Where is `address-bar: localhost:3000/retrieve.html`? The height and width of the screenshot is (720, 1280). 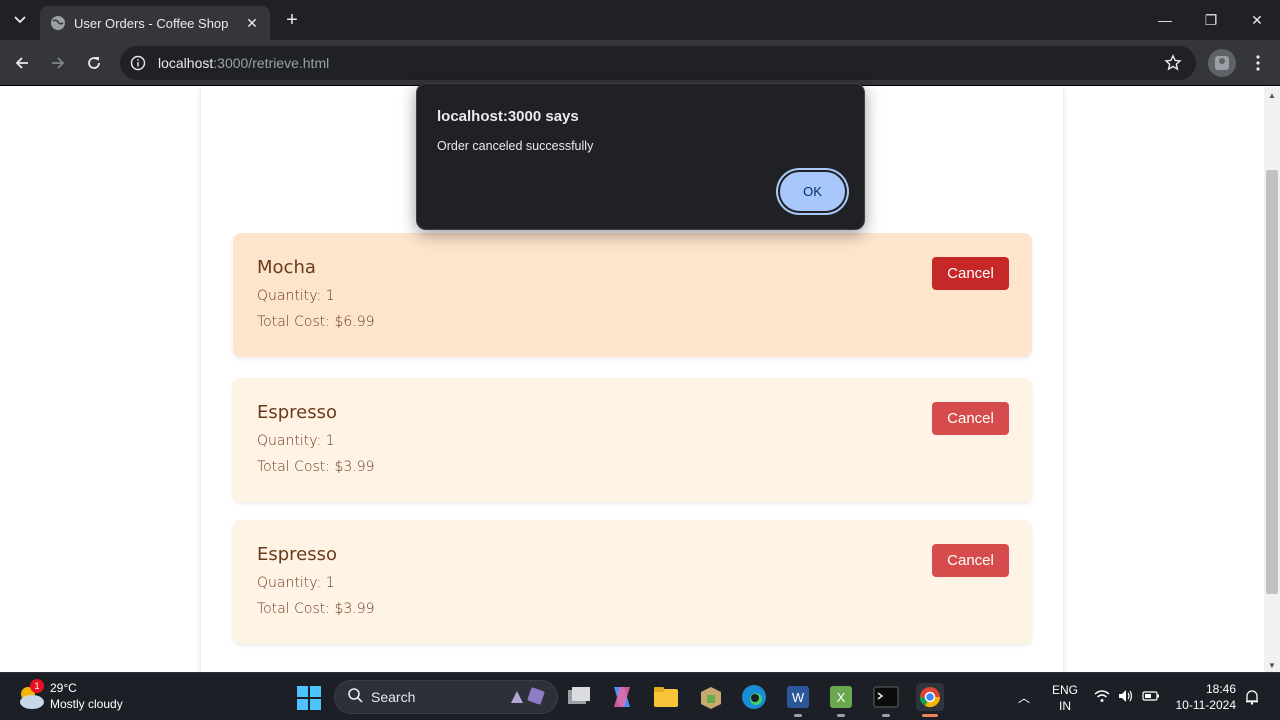 address-bar: localhost:3000/retrieve.html is located at coordinates (658, 63).